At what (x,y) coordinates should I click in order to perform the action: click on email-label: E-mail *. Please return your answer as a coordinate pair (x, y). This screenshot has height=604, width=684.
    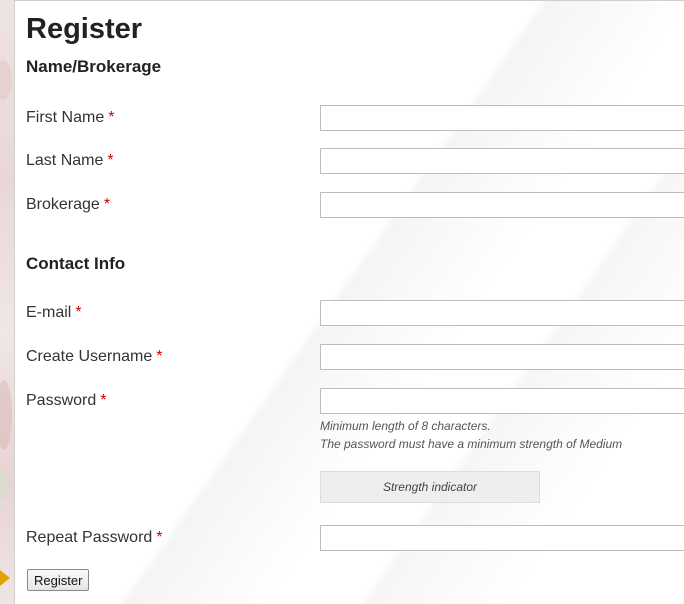
    Looking at the image, I should click on (54, 313).